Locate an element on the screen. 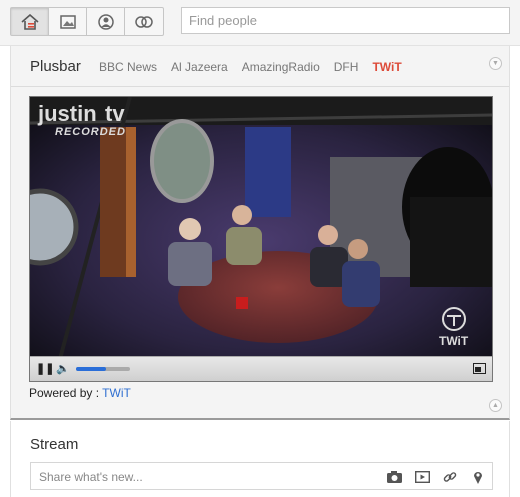 The image size is (520, 497). profile-icon is located at coordinates (105, 21).